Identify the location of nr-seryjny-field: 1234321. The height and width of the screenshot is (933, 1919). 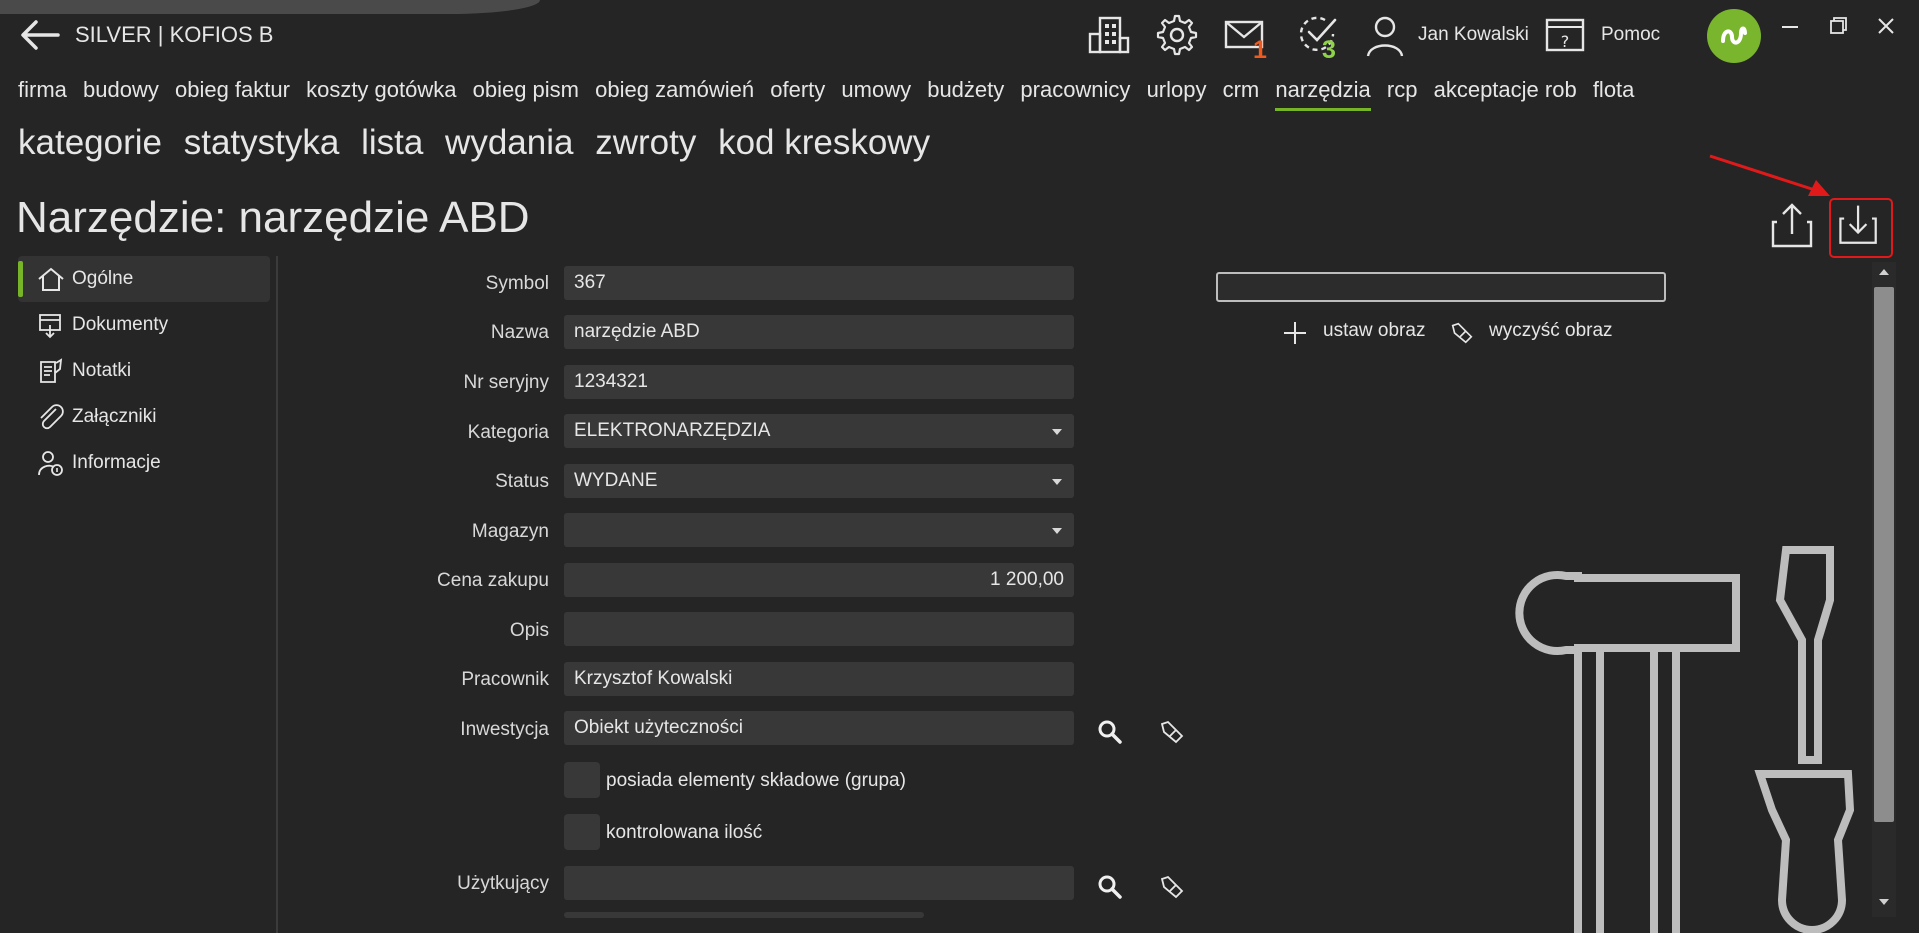
(819, 382).